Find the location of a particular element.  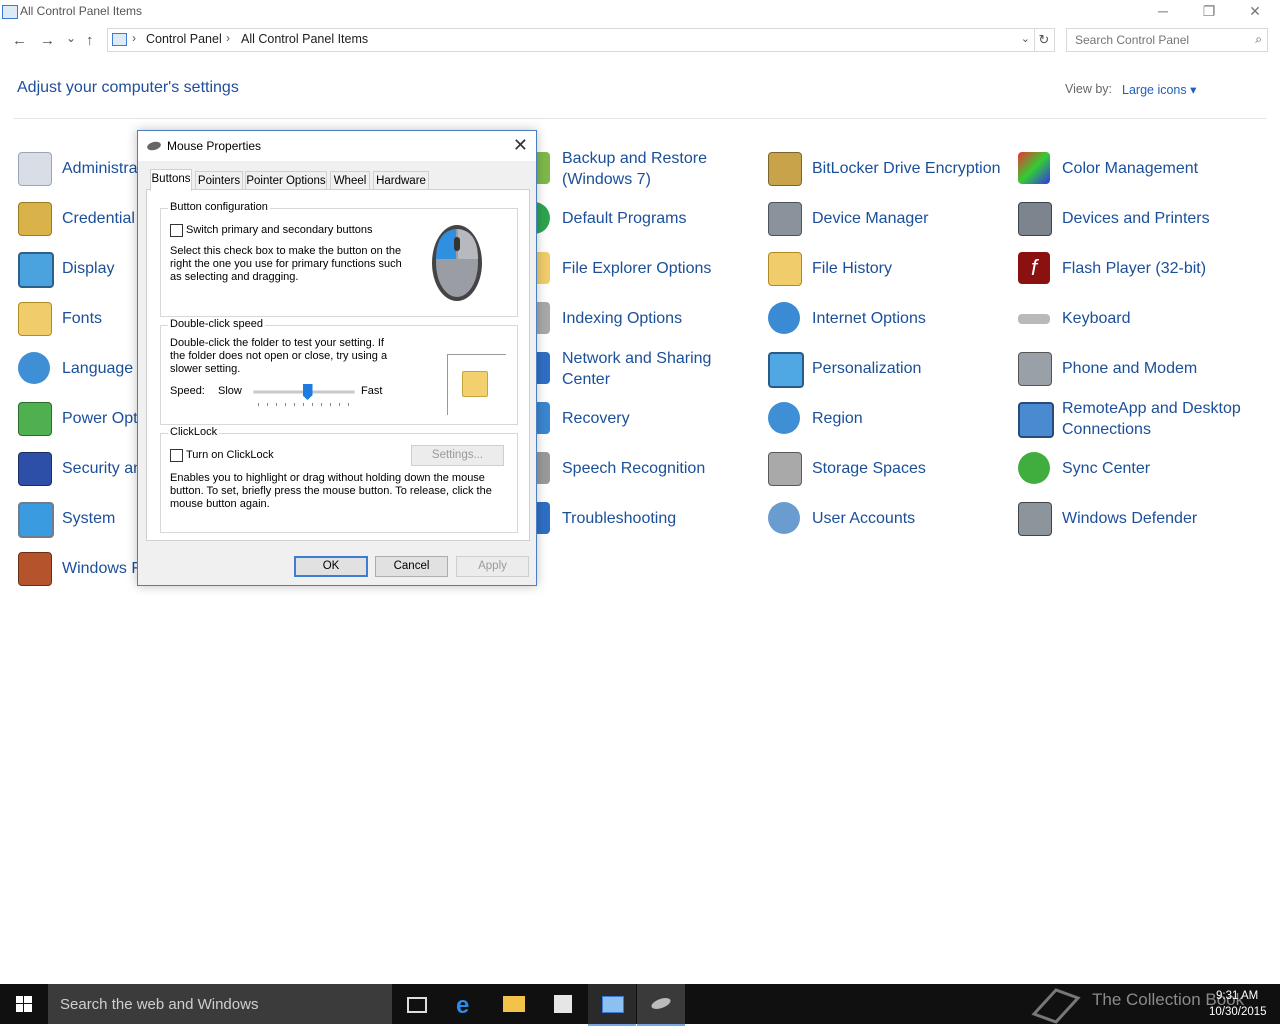

item-label: Speech Recognition is located at coordinates (634, 468).